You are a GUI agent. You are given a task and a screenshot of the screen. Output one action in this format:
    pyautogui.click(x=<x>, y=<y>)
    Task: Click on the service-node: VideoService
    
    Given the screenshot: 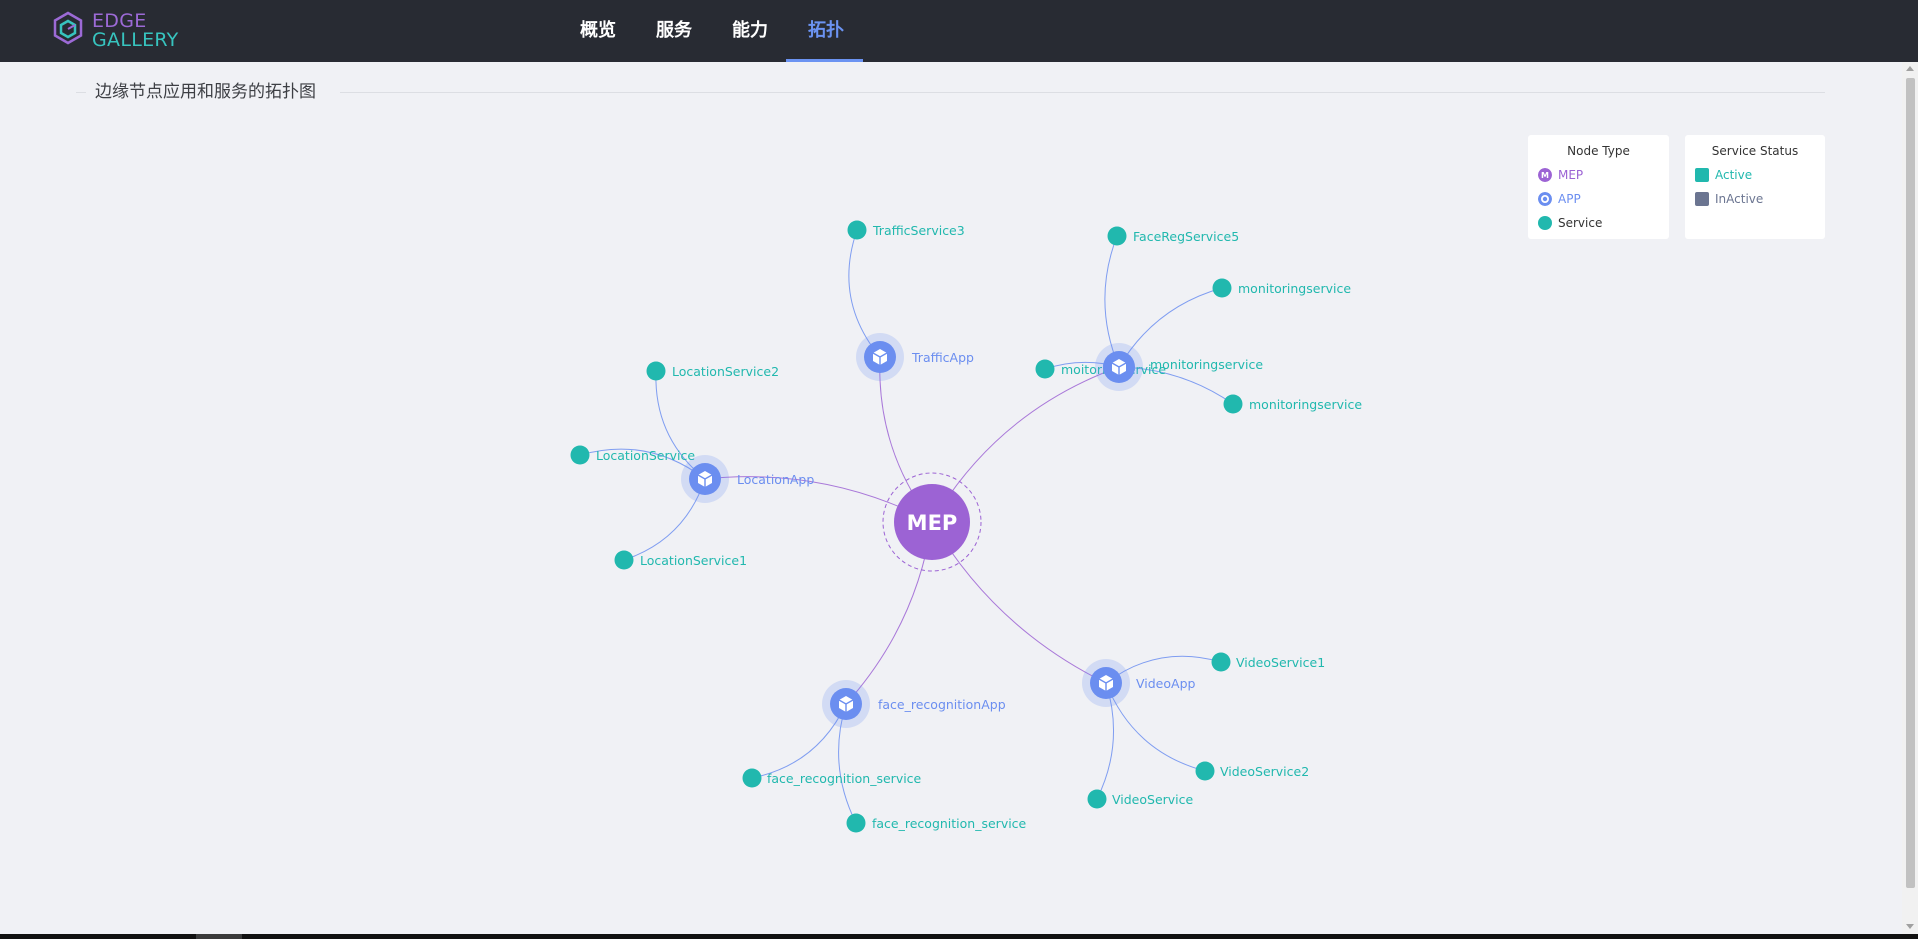 What is the action you would take?
    pyautogui.click(x=1140, y=799)
    